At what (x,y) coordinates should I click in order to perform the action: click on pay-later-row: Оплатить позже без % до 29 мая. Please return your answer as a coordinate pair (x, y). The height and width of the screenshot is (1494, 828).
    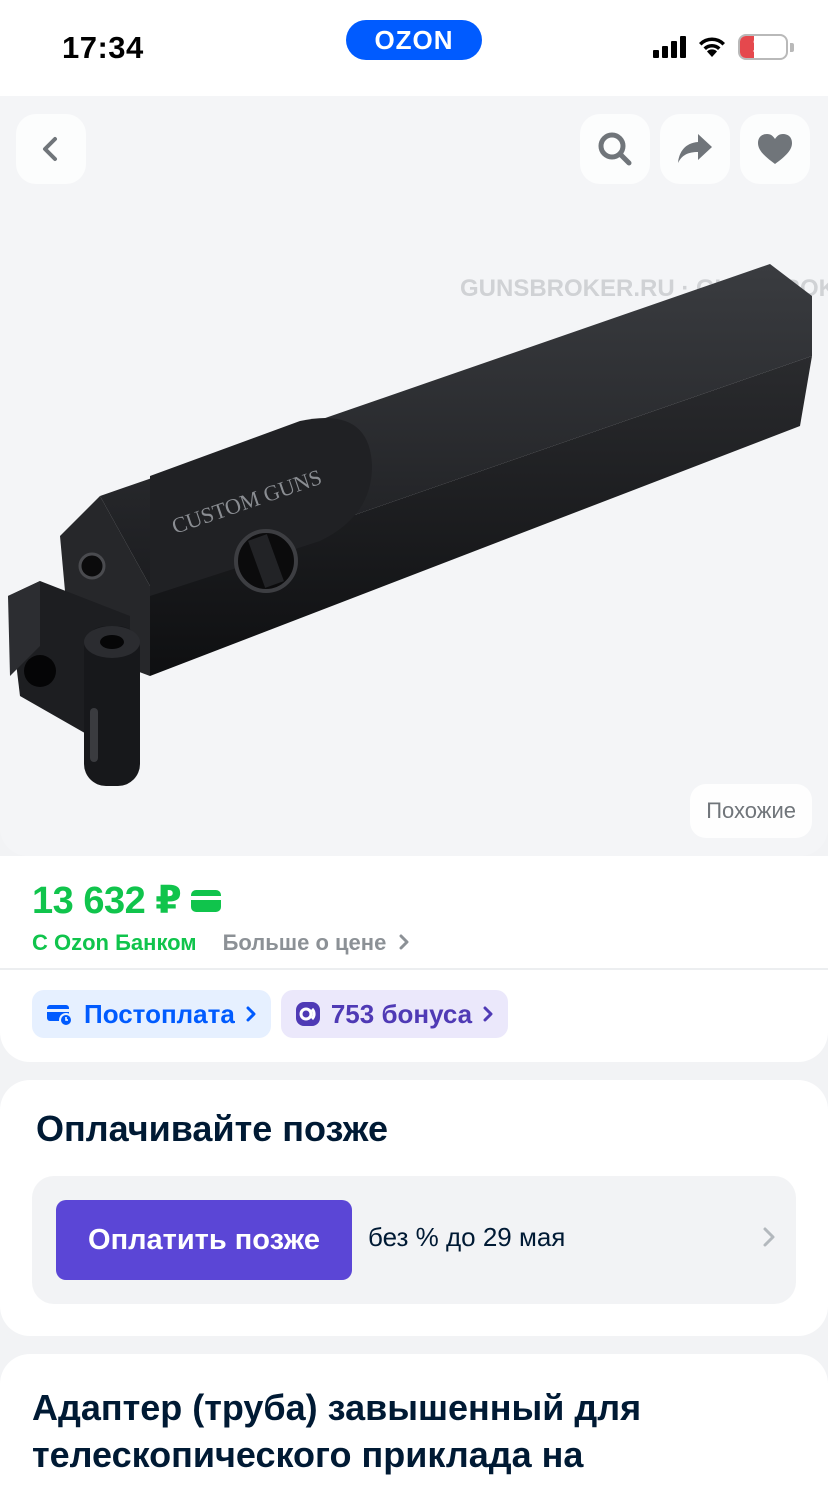
    Looking at the image, I should click on (414, 1240).